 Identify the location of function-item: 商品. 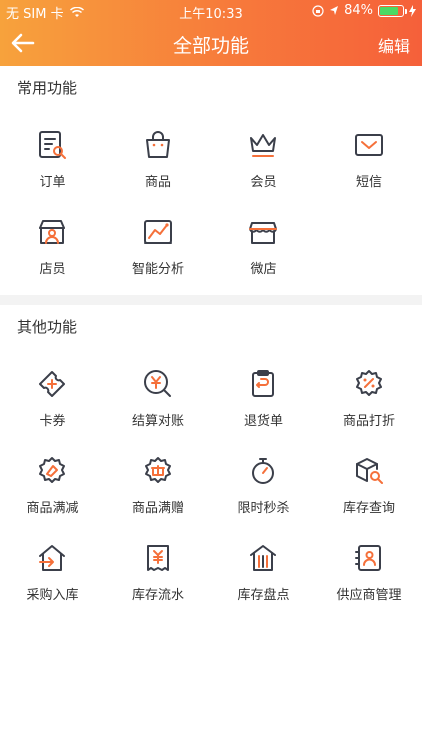
(158, 169).